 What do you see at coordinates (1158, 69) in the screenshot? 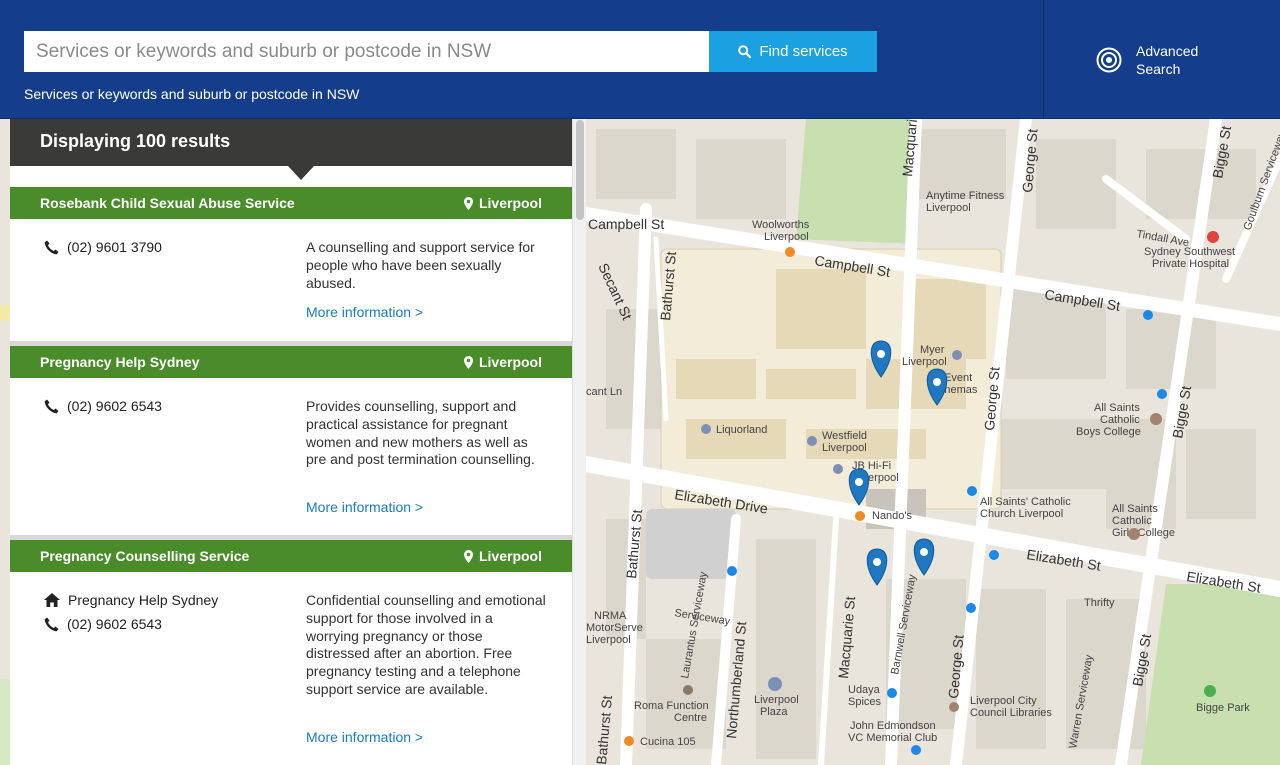
I see `advanced-label-line2: Search` at bounding box center [1158, 69].